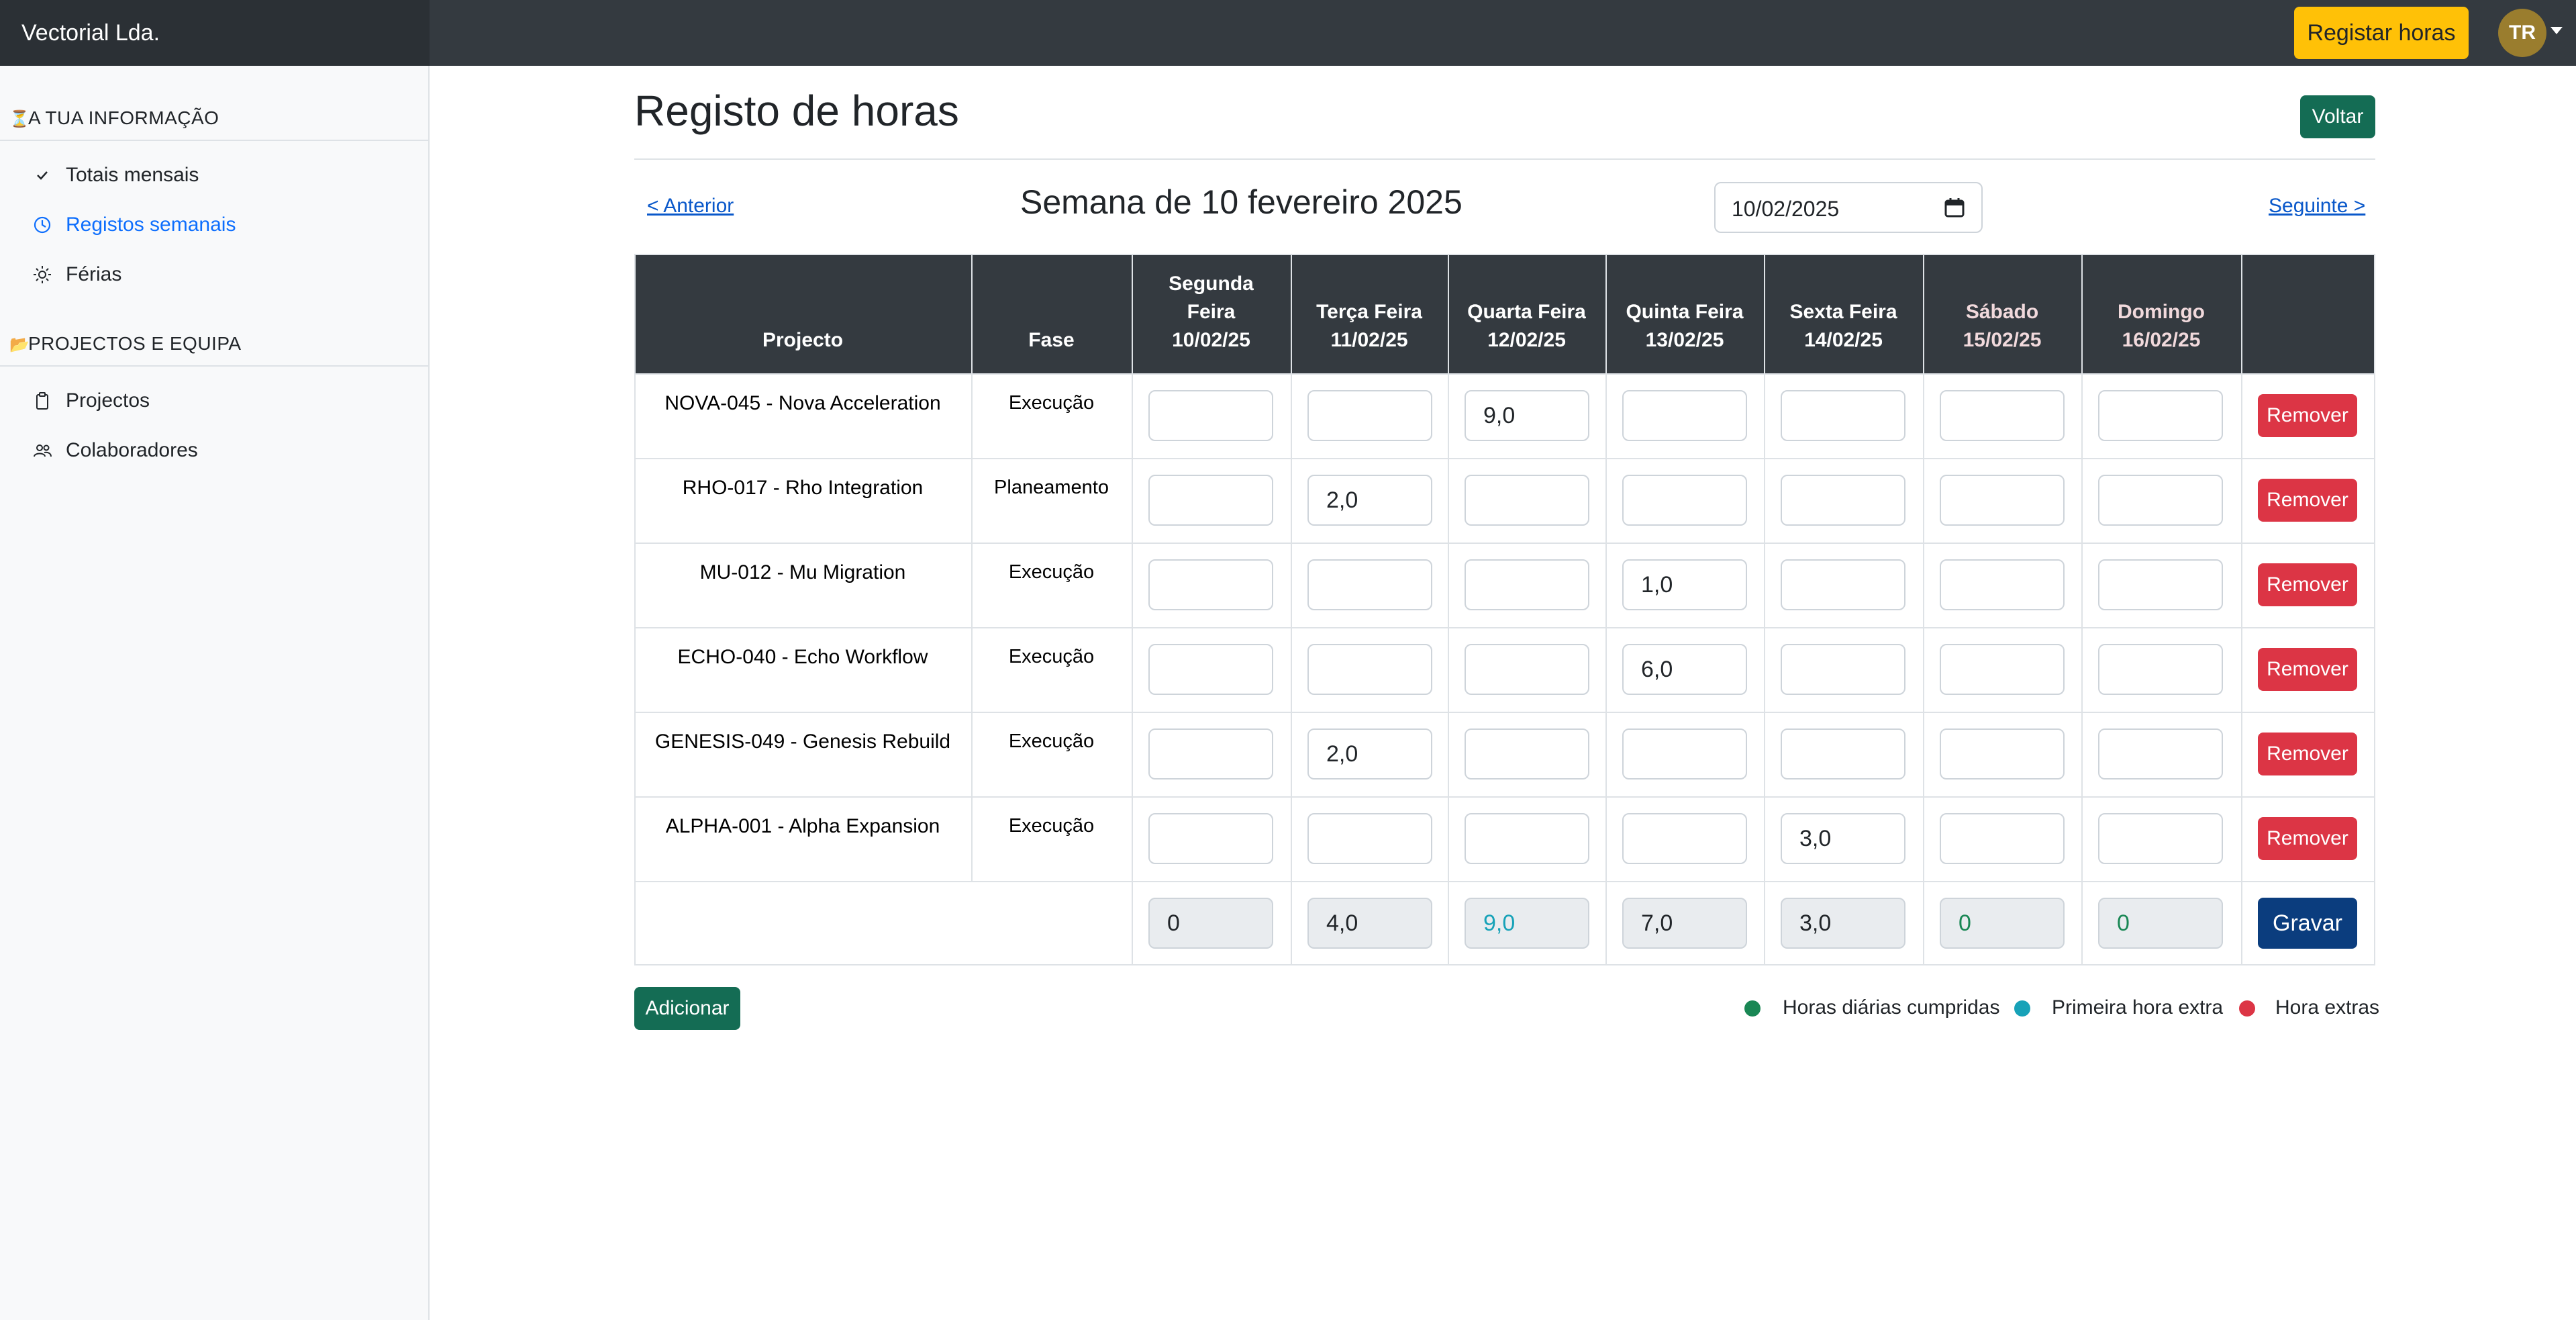 The width and height of the screenshot is (2576, 1320). What do you see at coordinates (108, 401) in the screenshot?
I see `sidebar-item-label: Projectos` at bounding box center [108, 401].